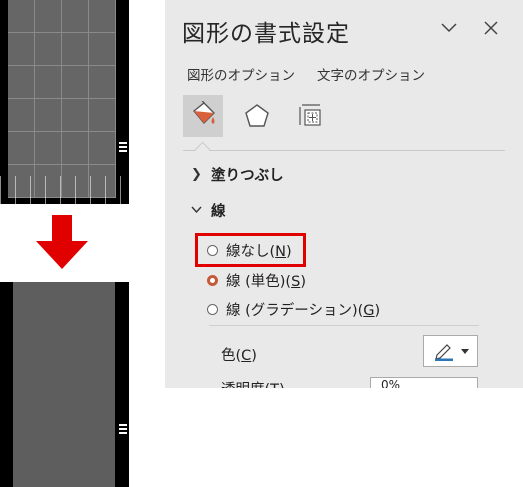 The image size is (523, 487). What do you see at coordinates (239, 356) in the screenshot?
I see `color-label: 色(C)` at bounding box center [239, 356].